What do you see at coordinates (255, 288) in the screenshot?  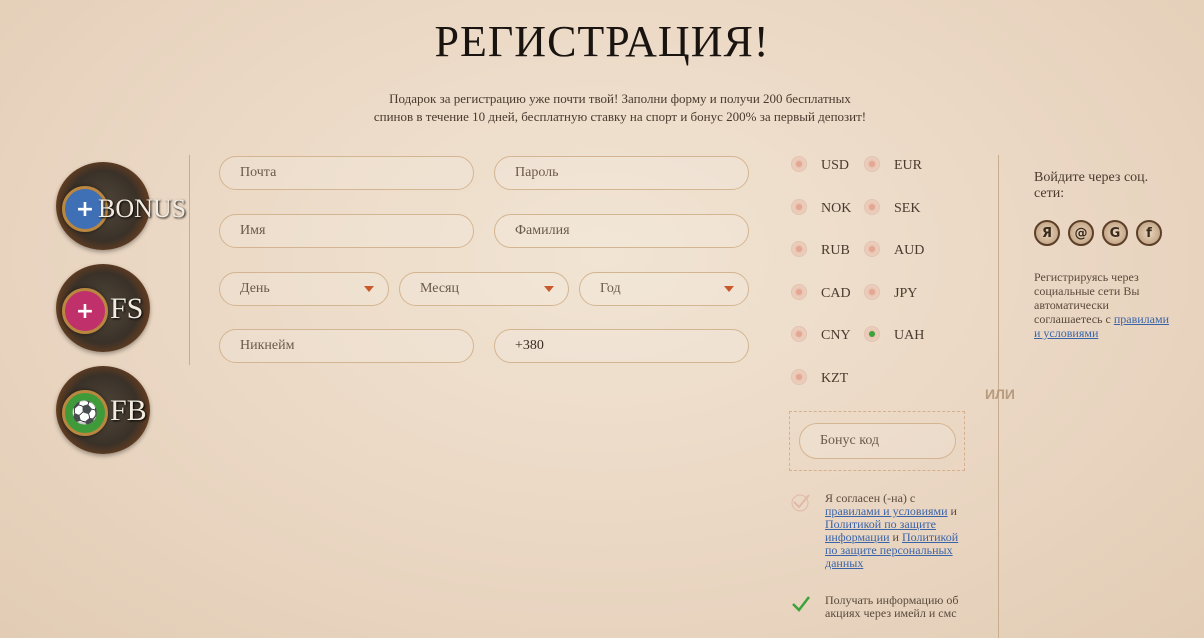 I see `day-select-label: День` at bounding box center [255, 288].